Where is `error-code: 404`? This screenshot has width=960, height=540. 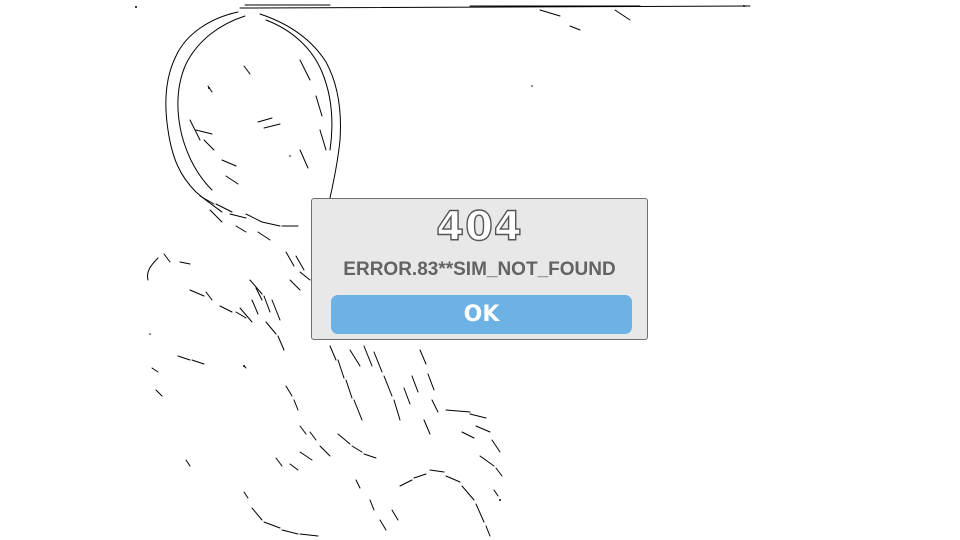 error-code: 404 is located at coordinates (479, 226).